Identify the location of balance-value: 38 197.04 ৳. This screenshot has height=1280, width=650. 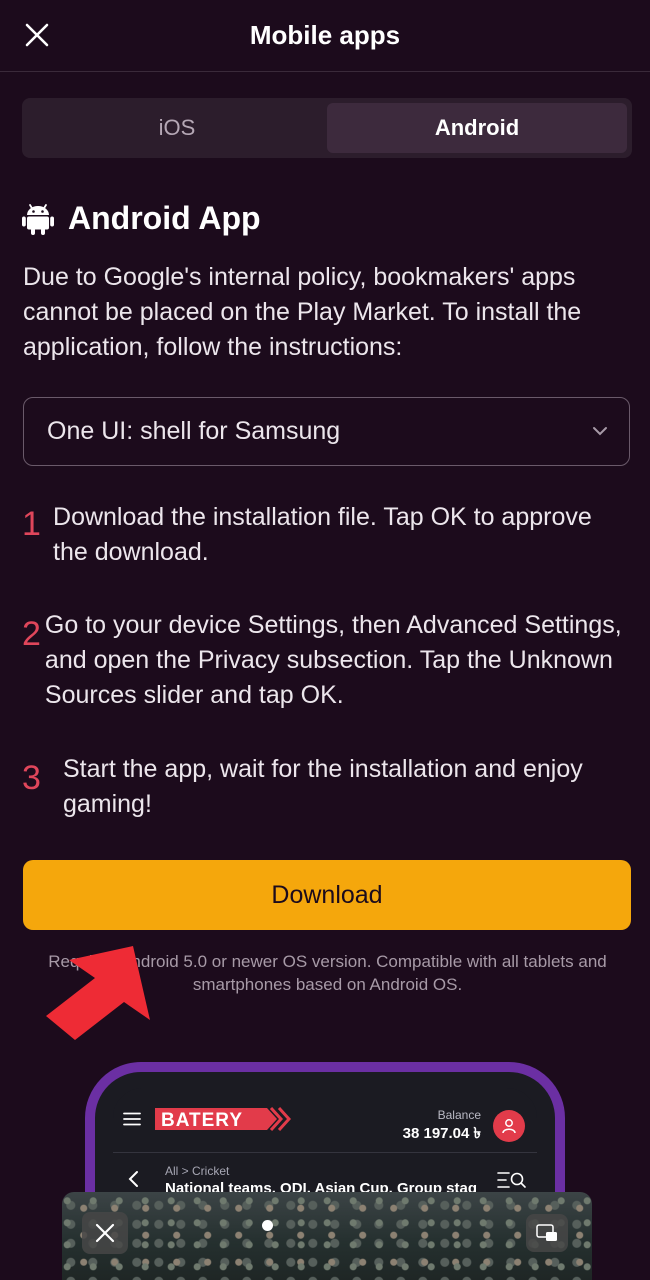
(441, 1133).